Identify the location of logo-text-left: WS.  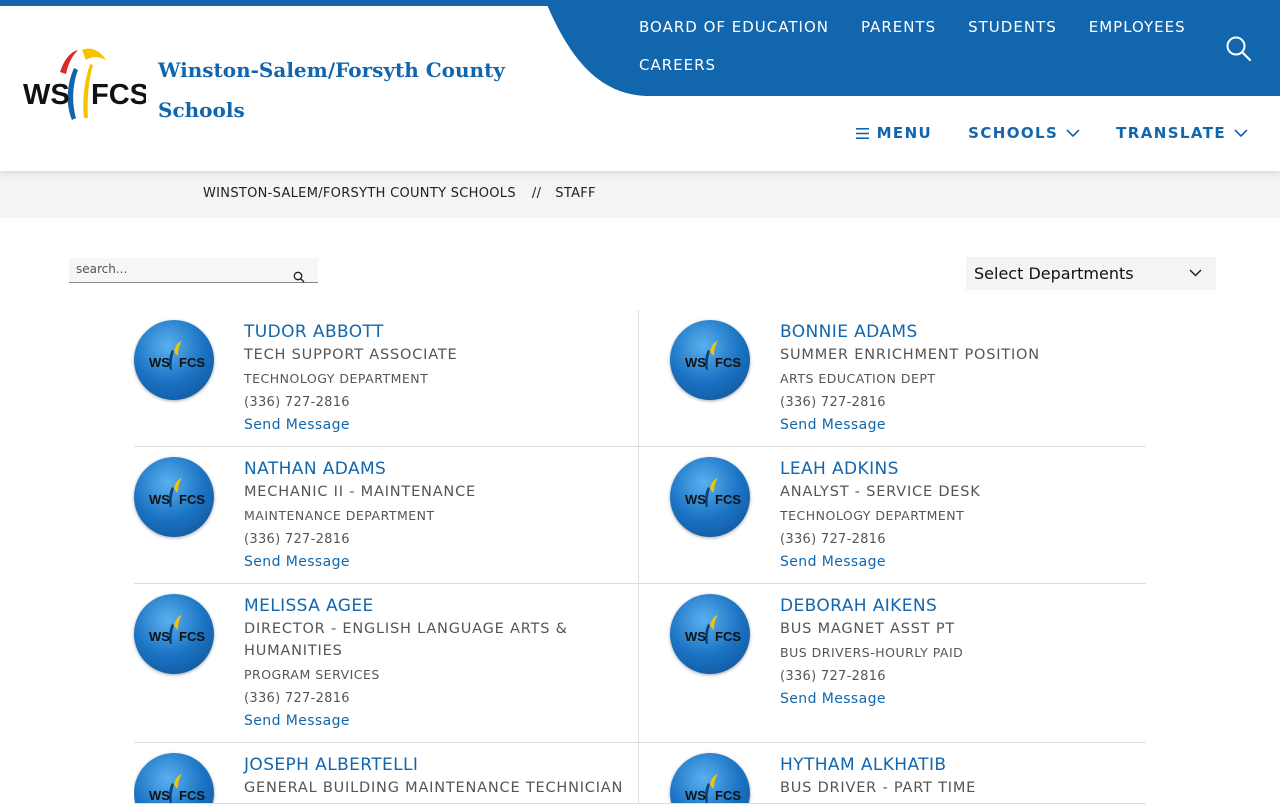
(46, 95).